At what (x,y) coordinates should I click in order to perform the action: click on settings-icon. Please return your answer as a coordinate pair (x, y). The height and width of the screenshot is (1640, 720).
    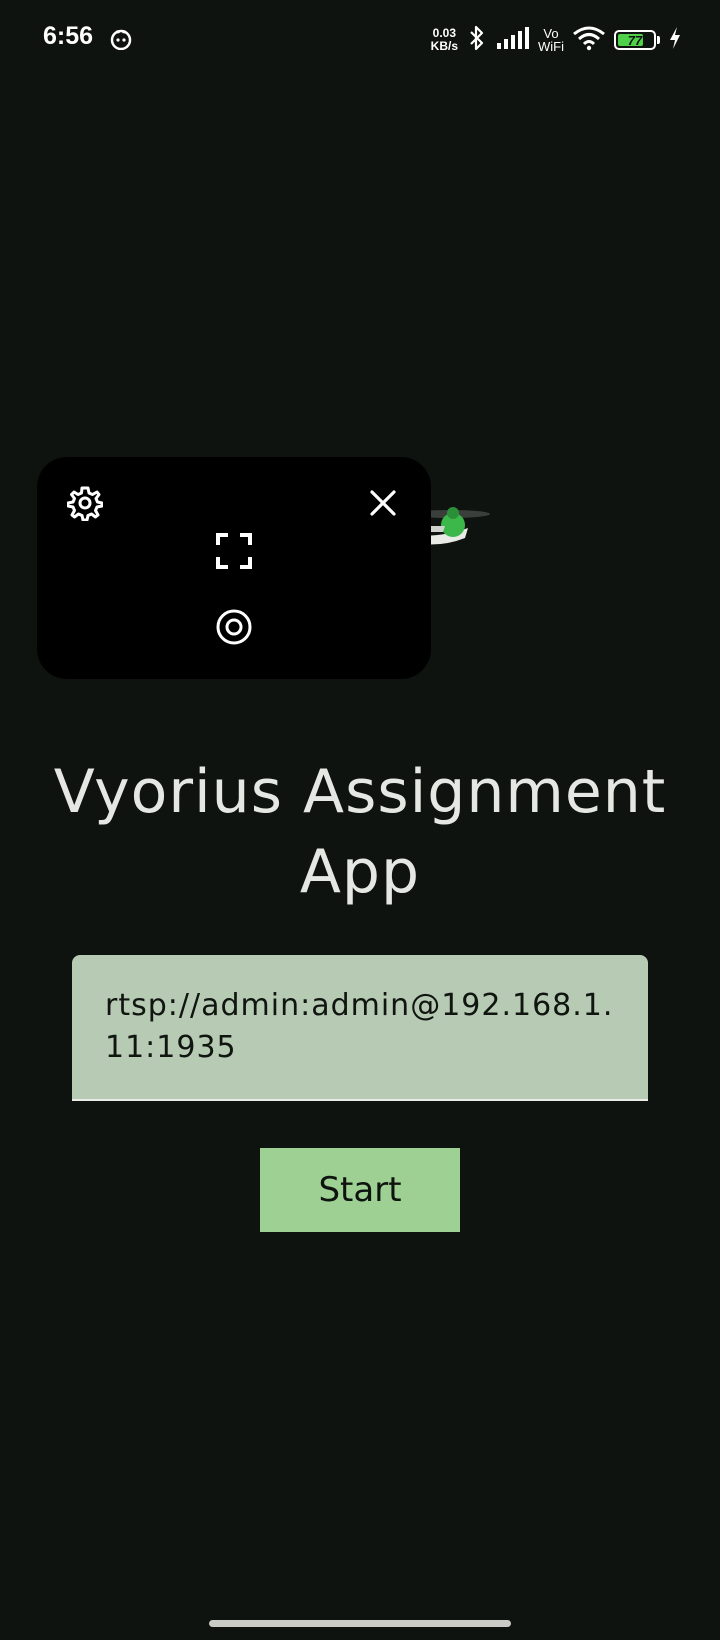
    Looking at the image, I should click on (85, 505).